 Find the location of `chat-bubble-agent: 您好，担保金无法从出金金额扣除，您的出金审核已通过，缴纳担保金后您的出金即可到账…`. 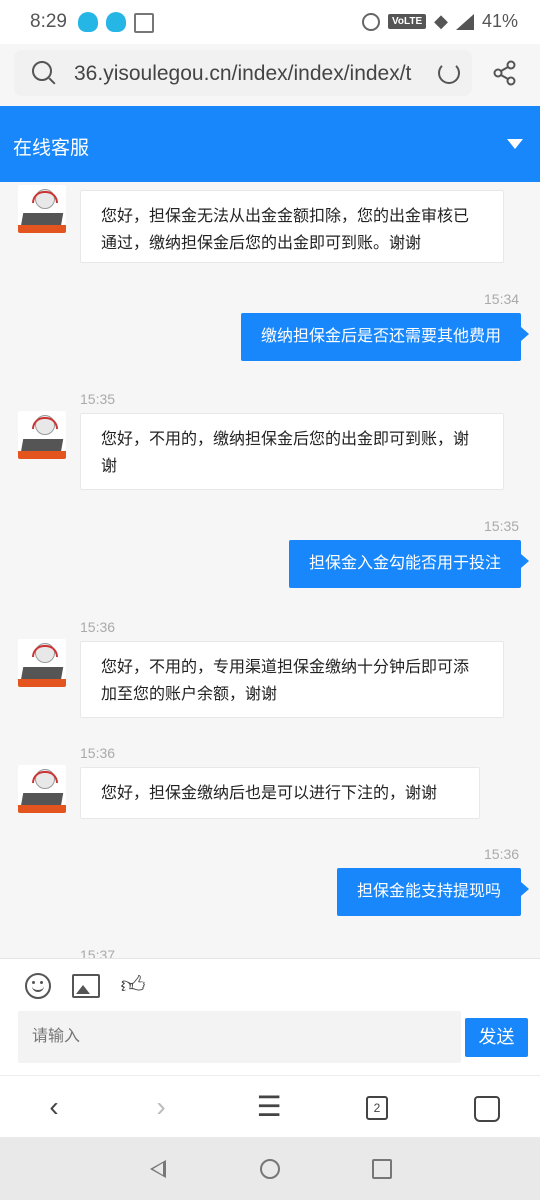

chat-bubble-agent: 您好，担保金无法从出金金额扣除，您的出金审核已通过，缴纳担保金后您的出金即可到账… is located at coordinates (292, 226).